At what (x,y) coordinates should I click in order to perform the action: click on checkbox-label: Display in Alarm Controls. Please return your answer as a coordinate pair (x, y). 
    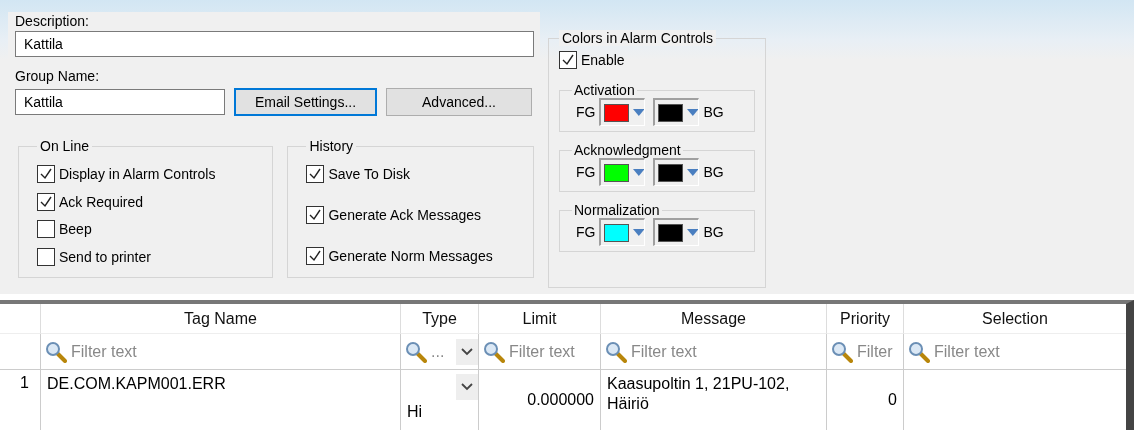
    Looking at the image, I should click on (137, 173).